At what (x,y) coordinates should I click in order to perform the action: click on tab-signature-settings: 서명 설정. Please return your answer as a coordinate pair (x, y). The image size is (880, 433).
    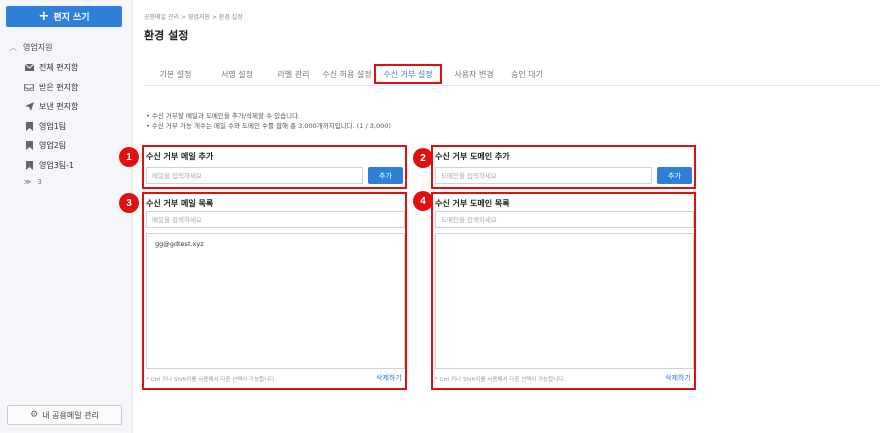
    Looking at the image, I should click on (237, 74).